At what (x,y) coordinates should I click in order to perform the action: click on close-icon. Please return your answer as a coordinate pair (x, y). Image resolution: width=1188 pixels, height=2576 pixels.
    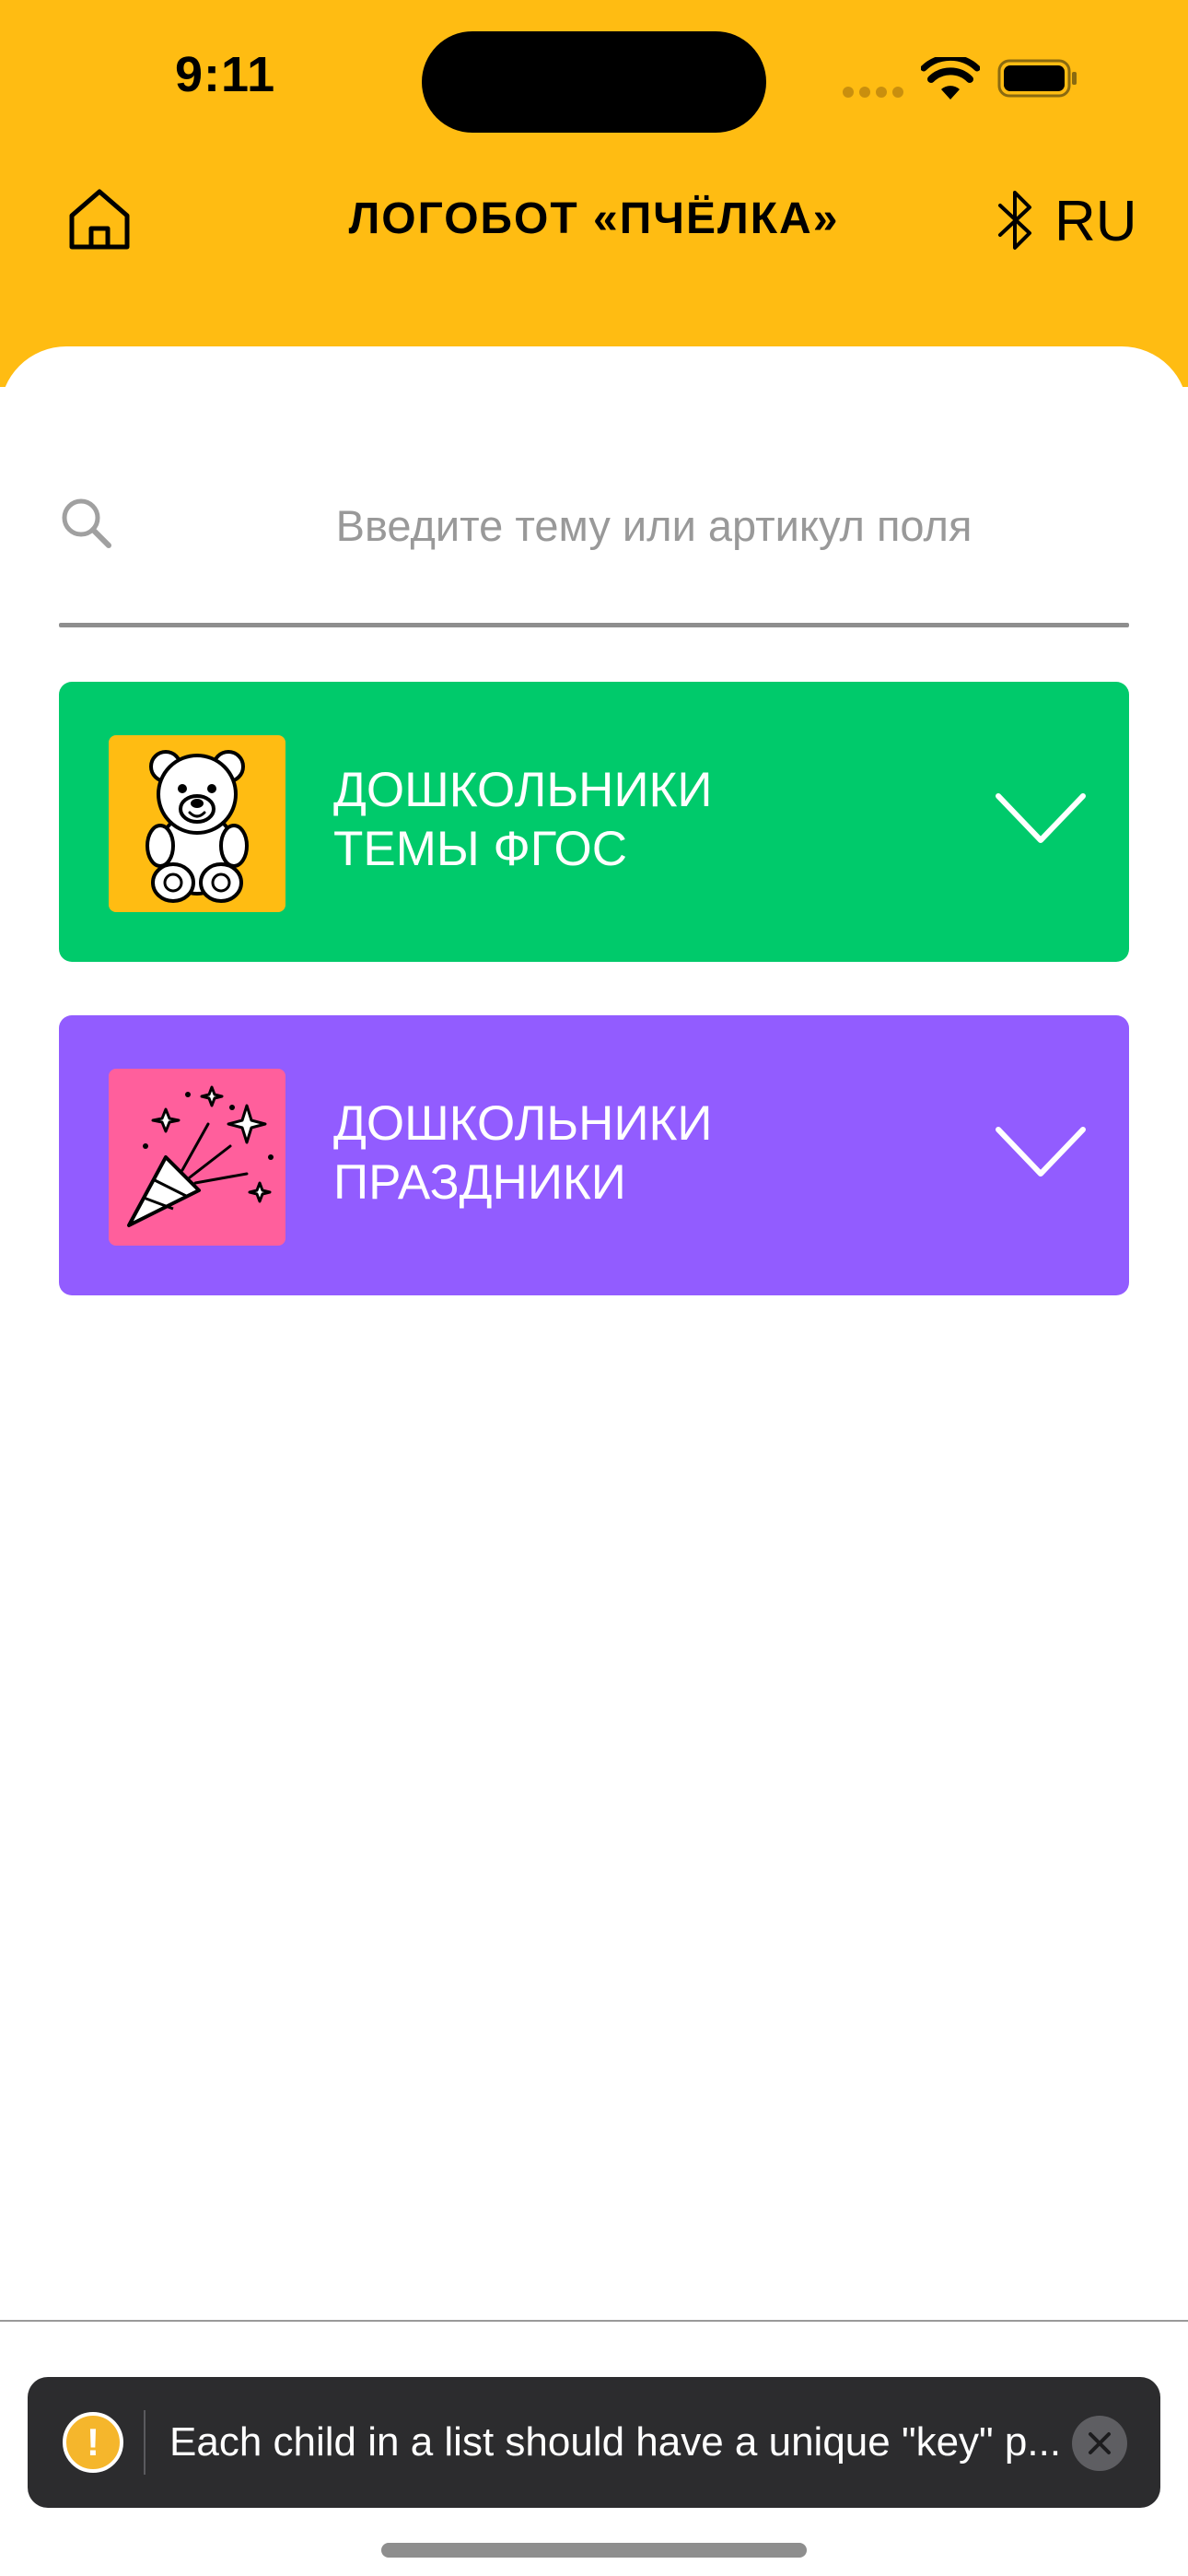
    Looking at the image, I should click on (1100, 2443).